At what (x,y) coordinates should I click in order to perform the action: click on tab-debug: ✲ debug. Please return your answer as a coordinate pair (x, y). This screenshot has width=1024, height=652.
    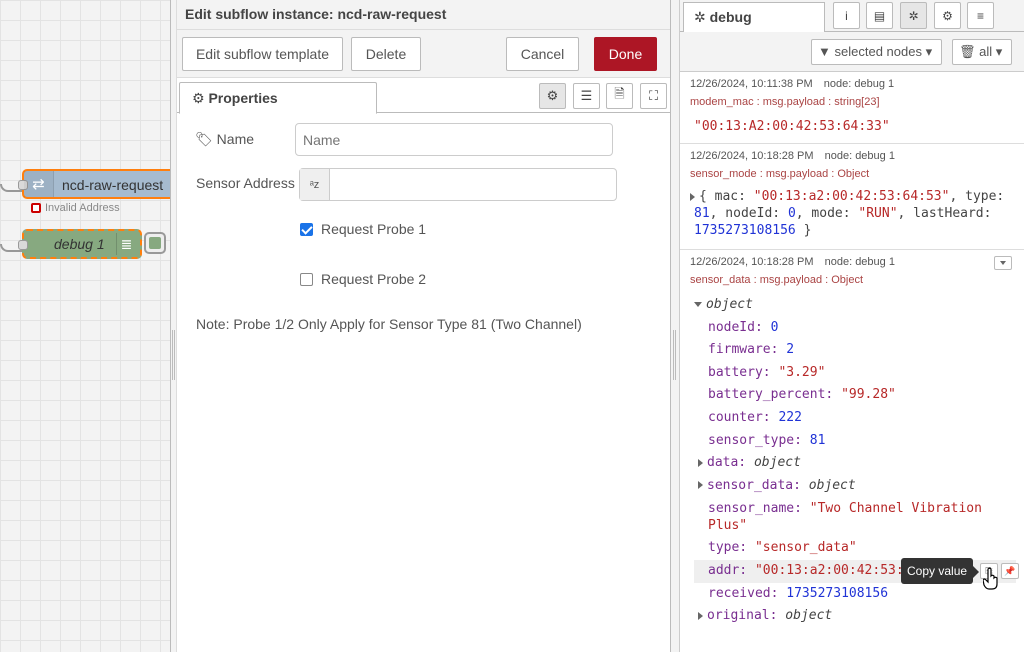
    Looking at the image, I should click on (754, 17).